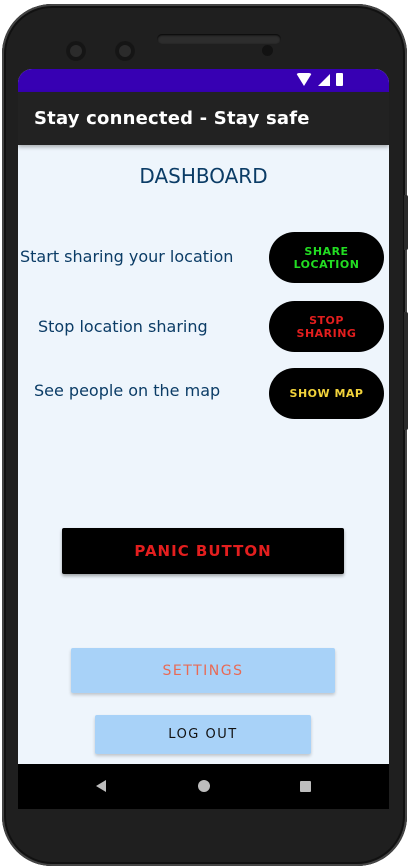  Describe the element at coordinates (406, 222) in the screenshot. I see `power-button` at that location.